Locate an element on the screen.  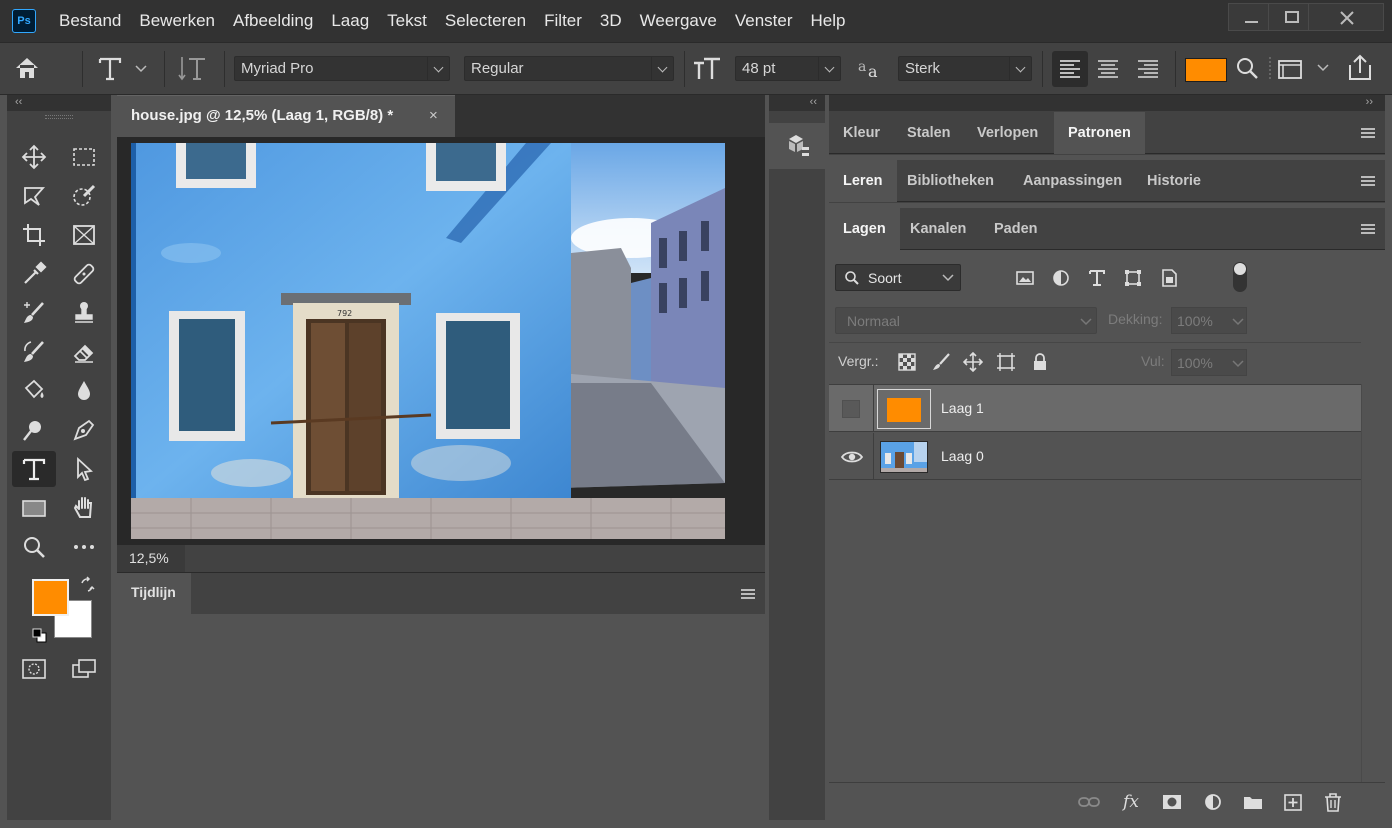
expand-dock-button: ‹‹ is located at coordinates (797, 103).